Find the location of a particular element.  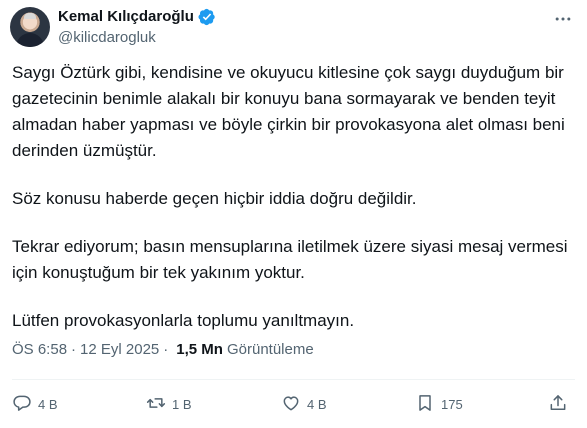

repost-button: 1 B is located at coordinates (169, 404).